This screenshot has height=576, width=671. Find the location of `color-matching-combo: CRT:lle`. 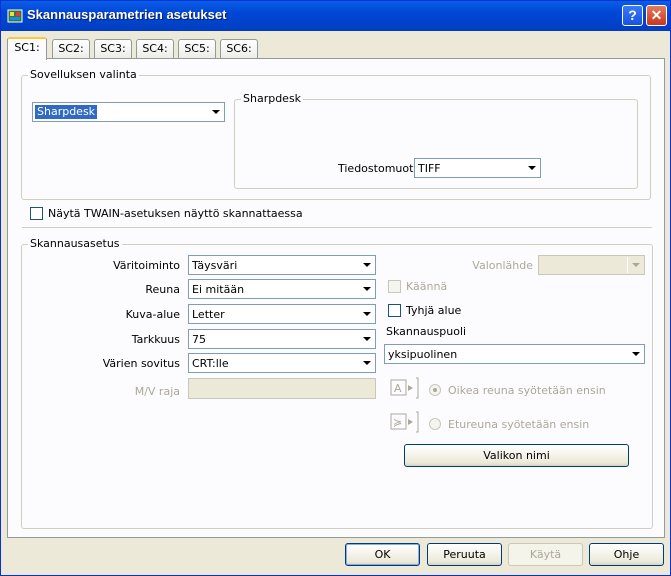

color-matching-combo: CRT:lle is located at coordinates (282, 363).